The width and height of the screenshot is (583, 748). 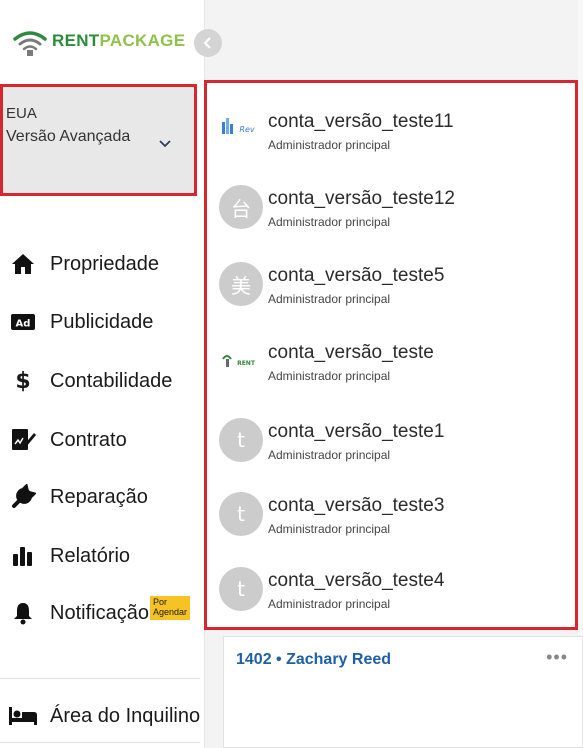 I want to click on ad-icon: Ad, so click(x=23, y=322).